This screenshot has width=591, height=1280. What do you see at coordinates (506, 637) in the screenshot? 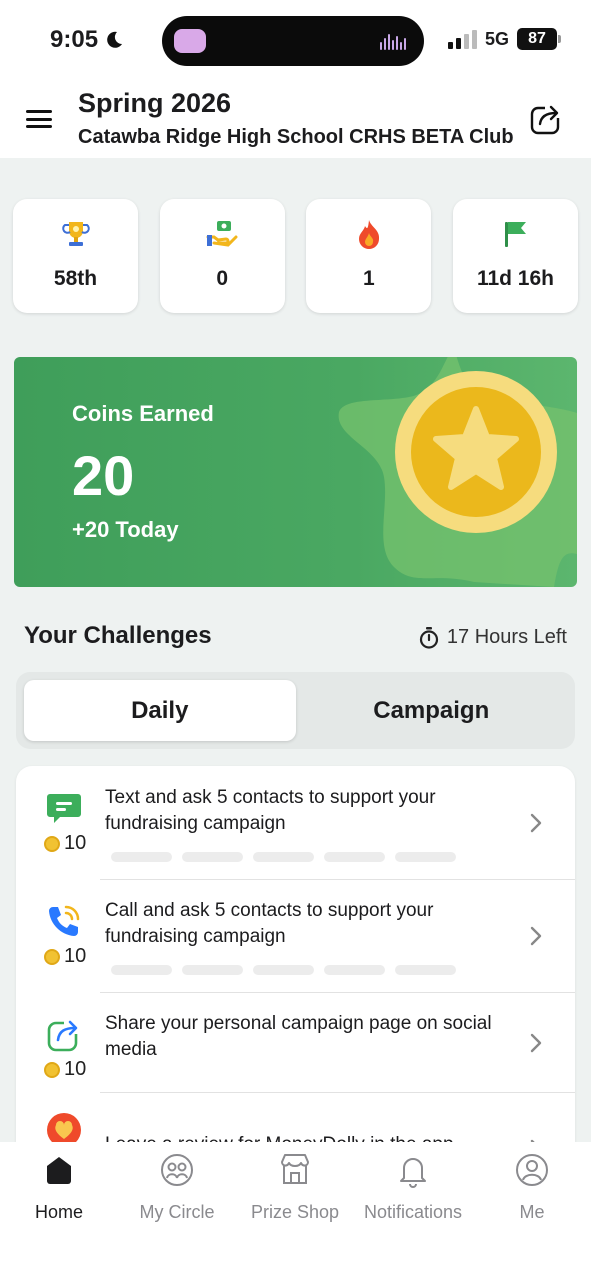
I see `timer-text: 17 Hours Left` at bounding box center [506, 637].